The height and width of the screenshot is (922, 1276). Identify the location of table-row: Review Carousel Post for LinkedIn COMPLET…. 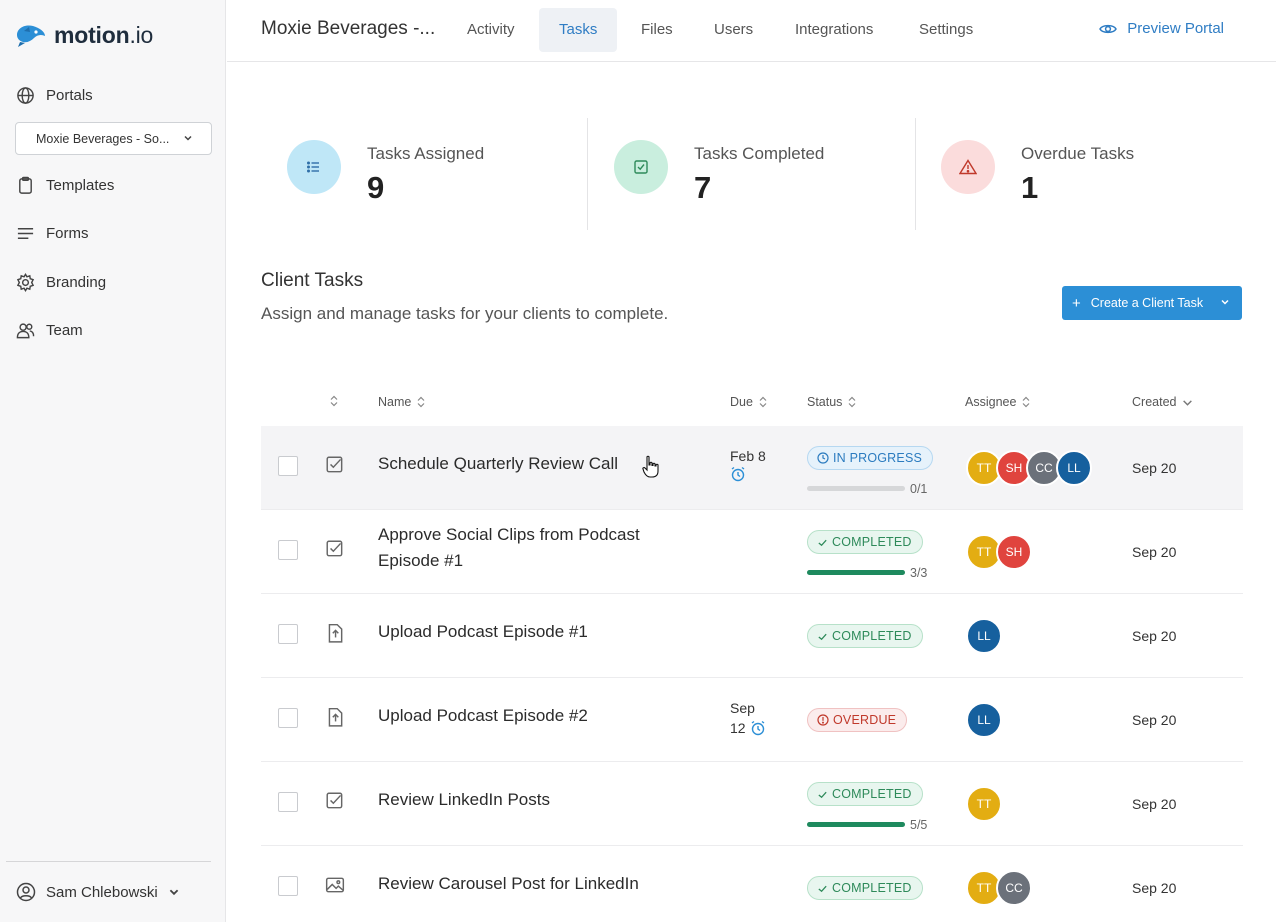
(752, 884).